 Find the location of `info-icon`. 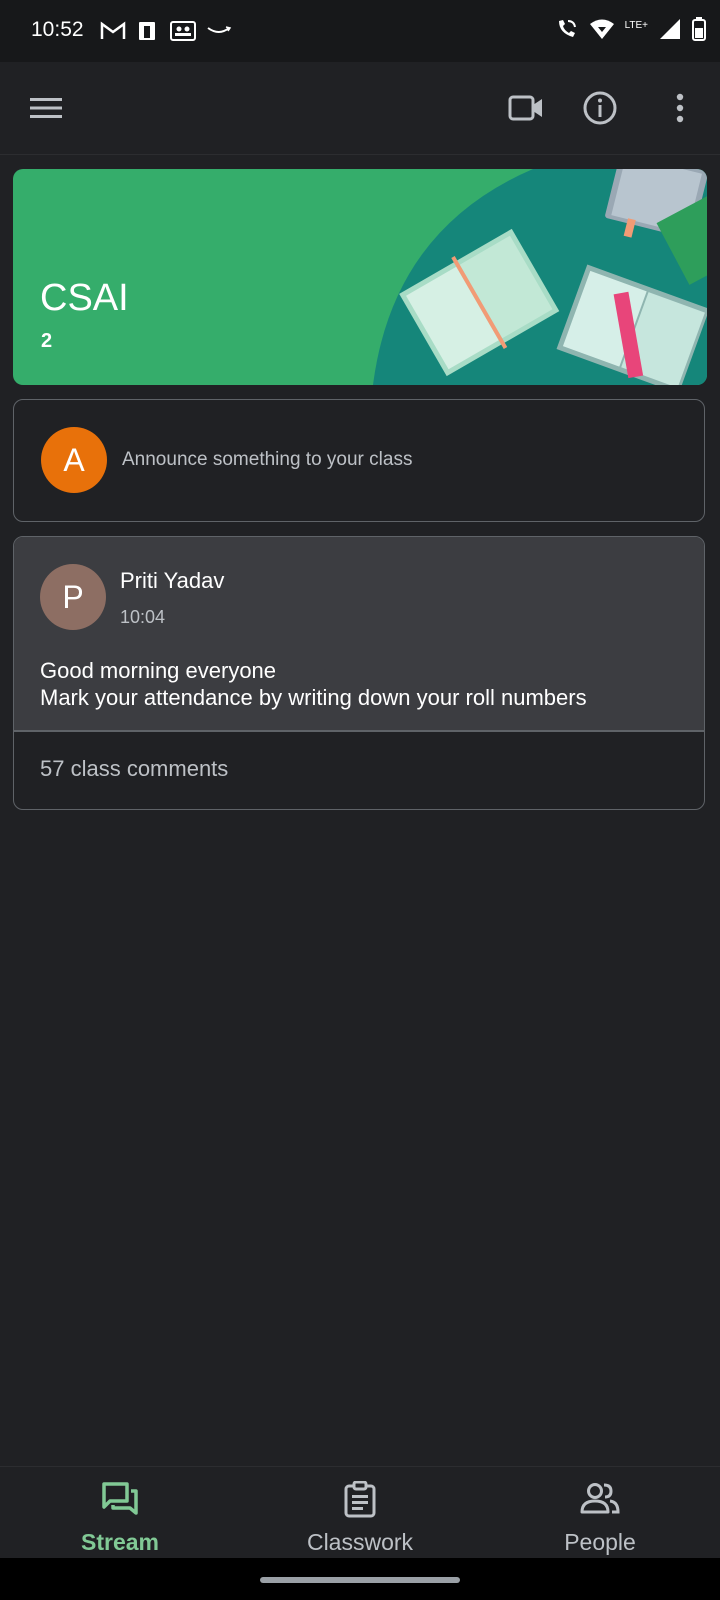

info-icon is located at coordinates (600, 108).